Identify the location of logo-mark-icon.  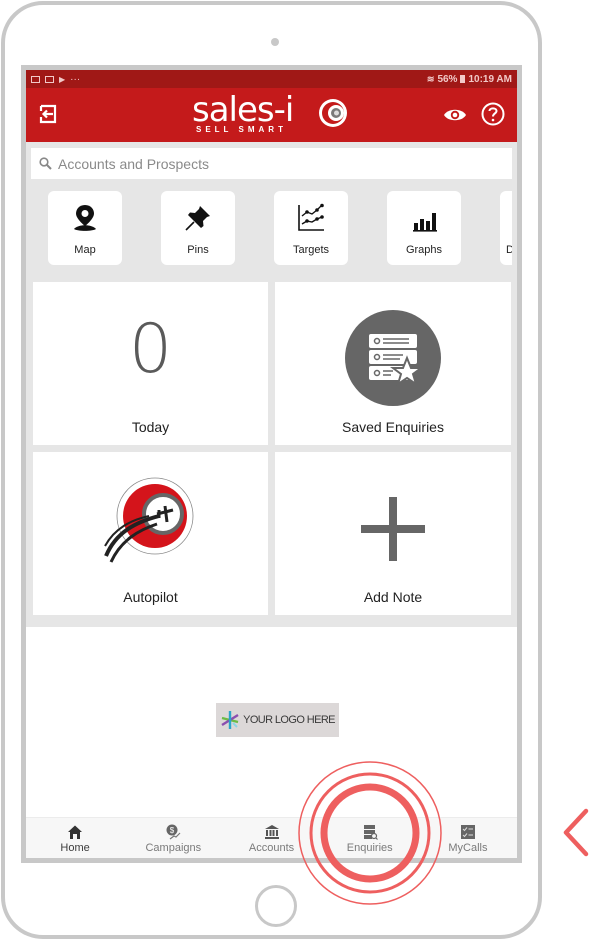
(230, 720).